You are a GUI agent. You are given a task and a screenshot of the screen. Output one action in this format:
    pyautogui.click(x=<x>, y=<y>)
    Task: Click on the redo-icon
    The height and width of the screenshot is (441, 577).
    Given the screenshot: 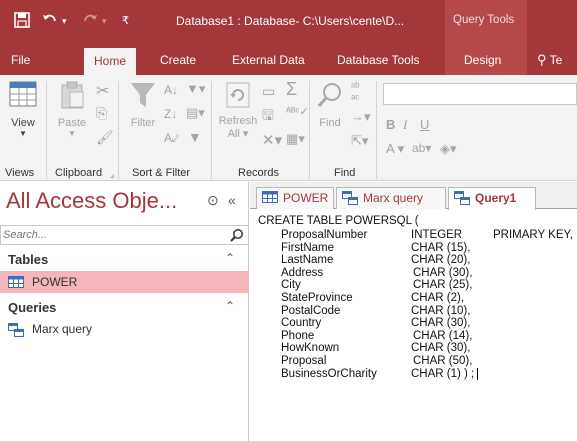 What is the action you would take?
    pyautogui.click(x=90, y=22)
    